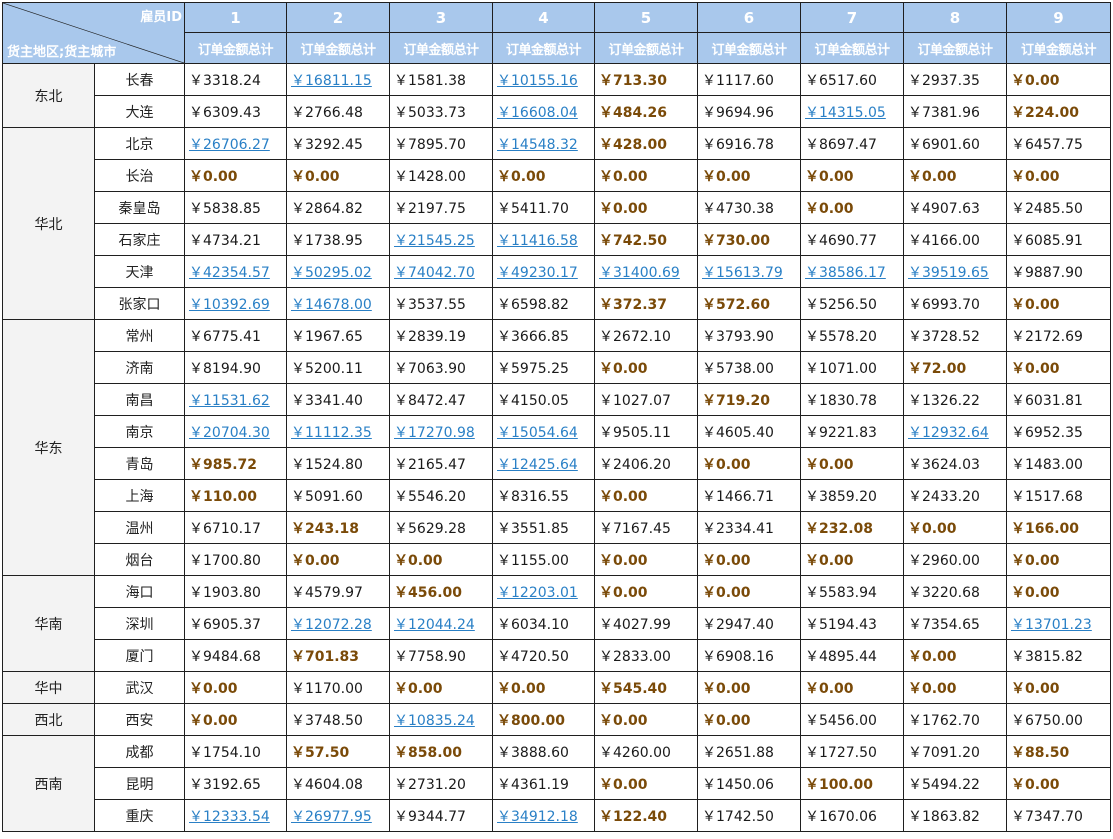 This screenshot has height=839, width=1113. What do you see at coordinates (543, 239) in the screenshot?
I see `amount-link: ￥11416.58` at bounding box center [543, 239].